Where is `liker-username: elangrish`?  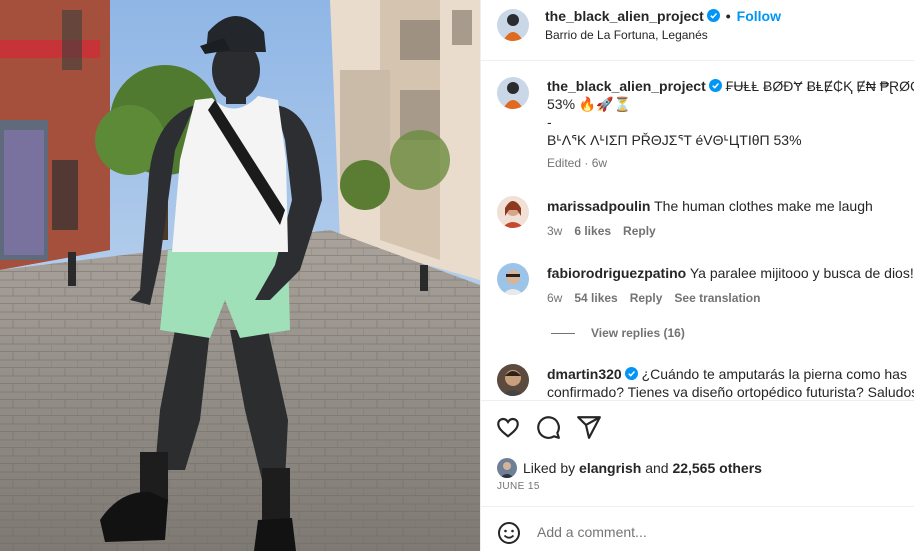
liker-username: elangrish is located at coordinates (610, 468).